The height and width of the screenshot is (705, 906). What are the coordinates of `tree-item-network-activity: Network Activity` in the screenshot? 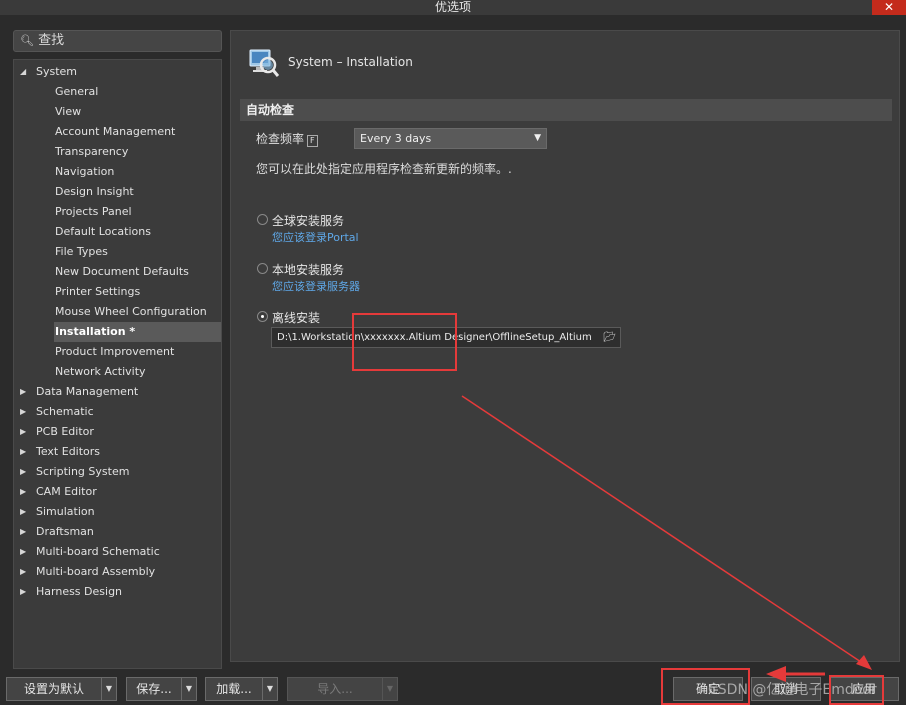 It's located at (100, 372).